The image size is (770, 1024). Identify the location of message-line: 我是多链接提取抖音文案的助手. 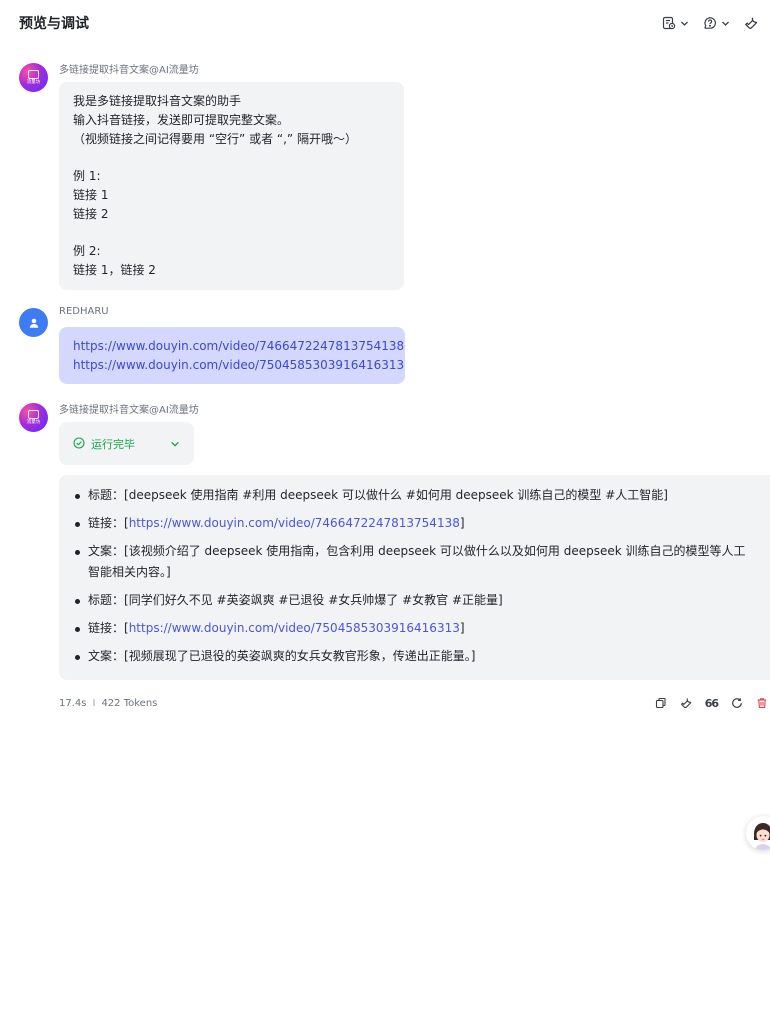
(157, 101).